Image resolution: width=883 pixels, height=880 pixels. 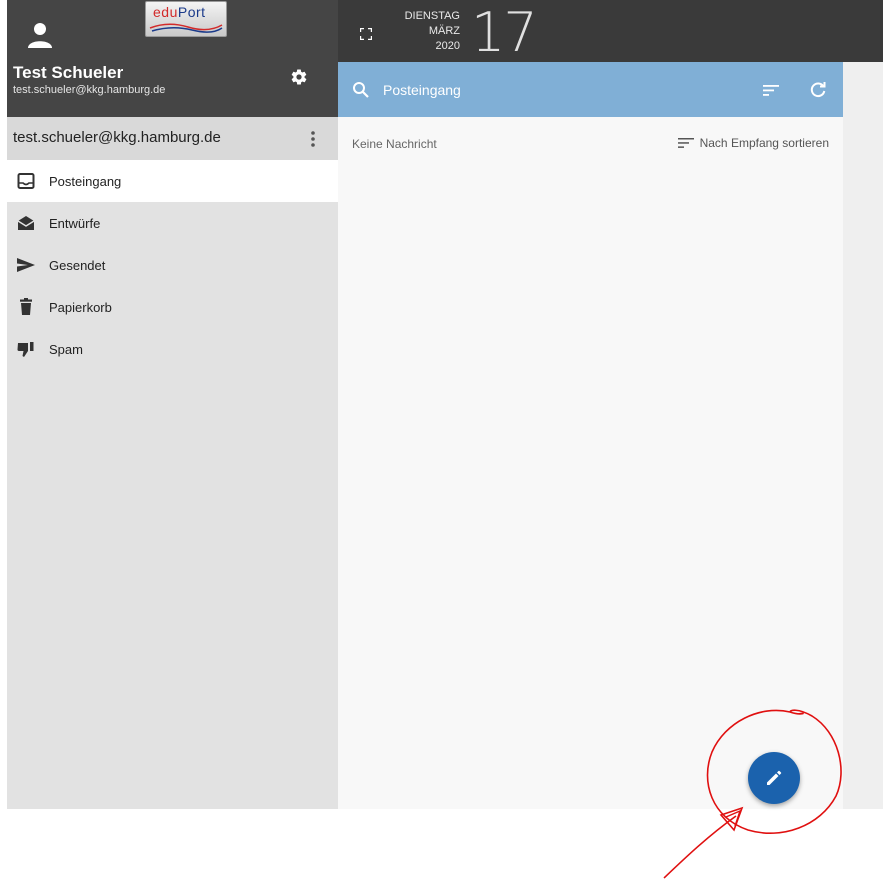 I want to click on sort-by-received-button: Nach Empfang sortieren, so click(x=753, y=143).